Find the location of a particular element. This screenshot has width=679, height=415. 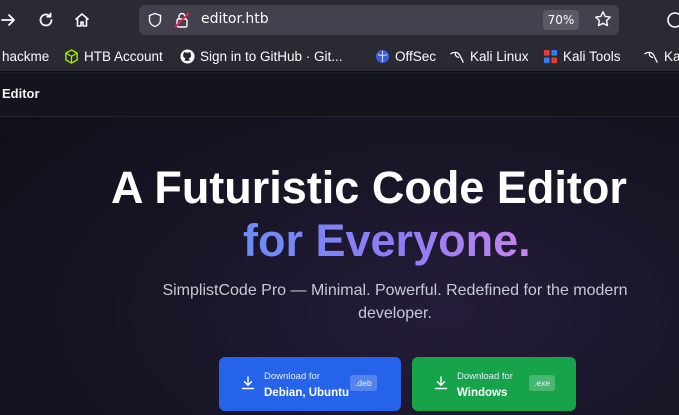

download-debian-button: Download for Debian, Ubuntu .deb is located at coordinates (310, 384).